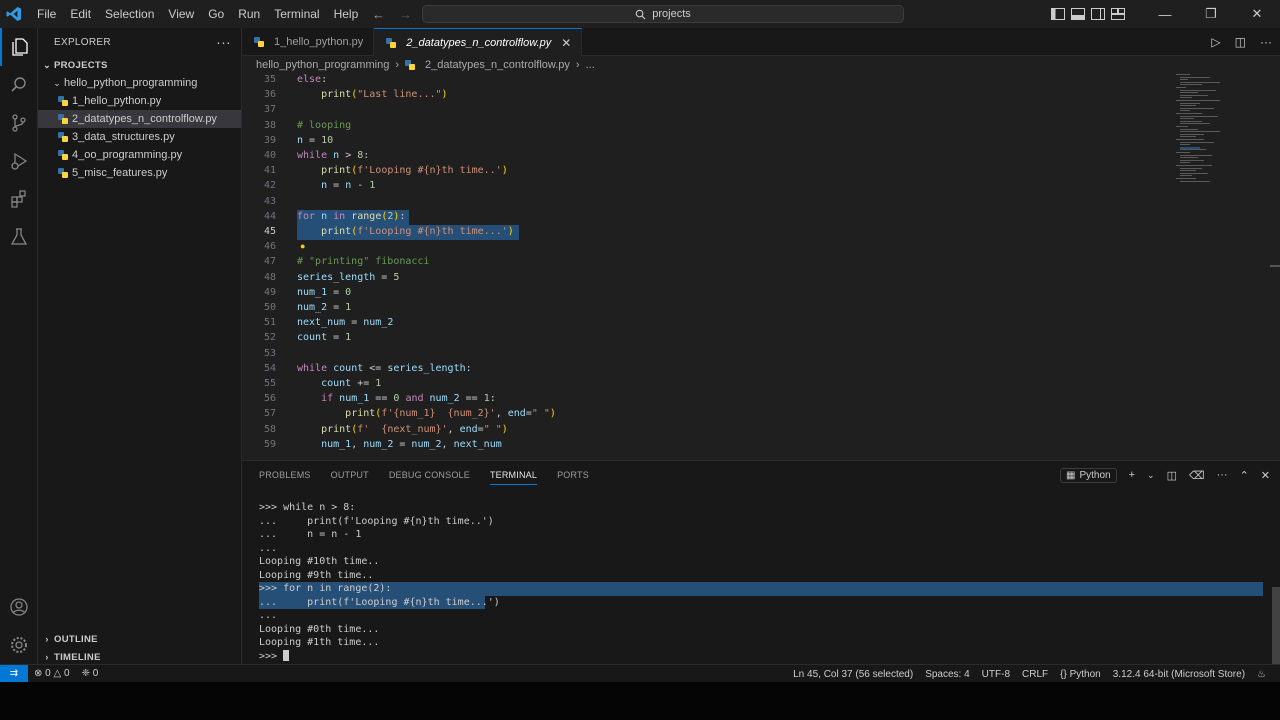 The image size is (1280, 720). I want to click on menu-run: Run, so click(249, 14).